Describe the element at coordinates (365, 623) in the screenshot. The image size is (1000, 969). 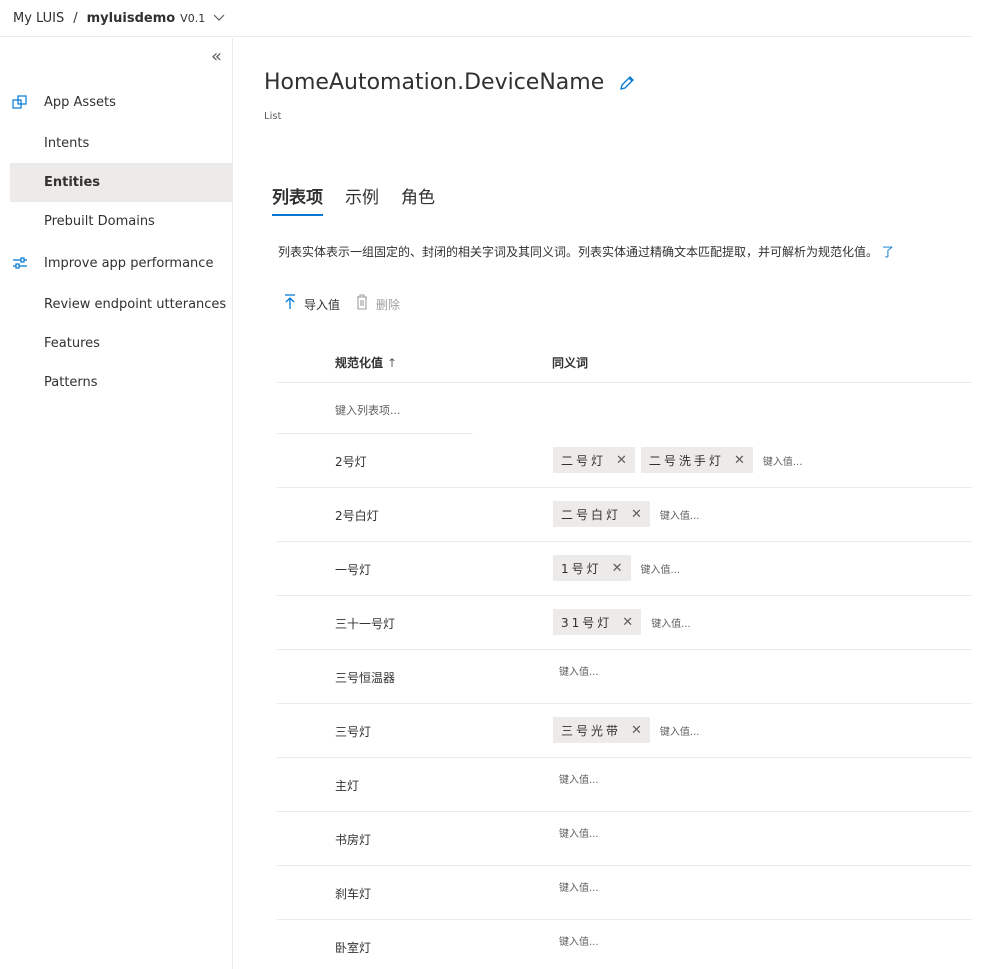
I see `normalized-value: 三十一号灯` at that location.